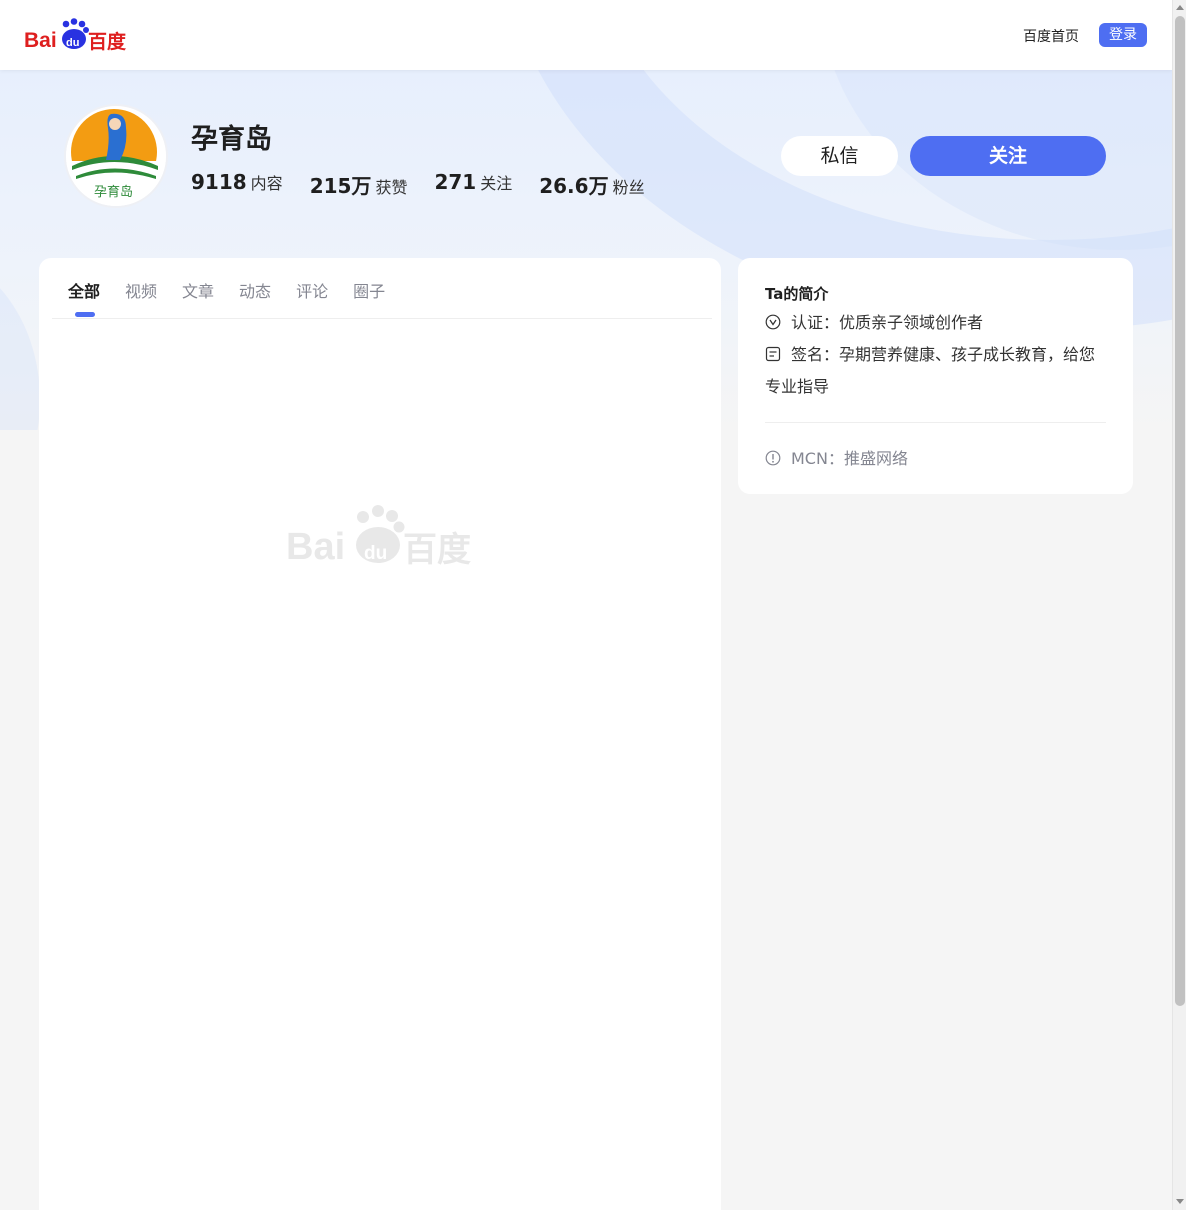  I want to click on decorative-swirl, so click(20, 340).